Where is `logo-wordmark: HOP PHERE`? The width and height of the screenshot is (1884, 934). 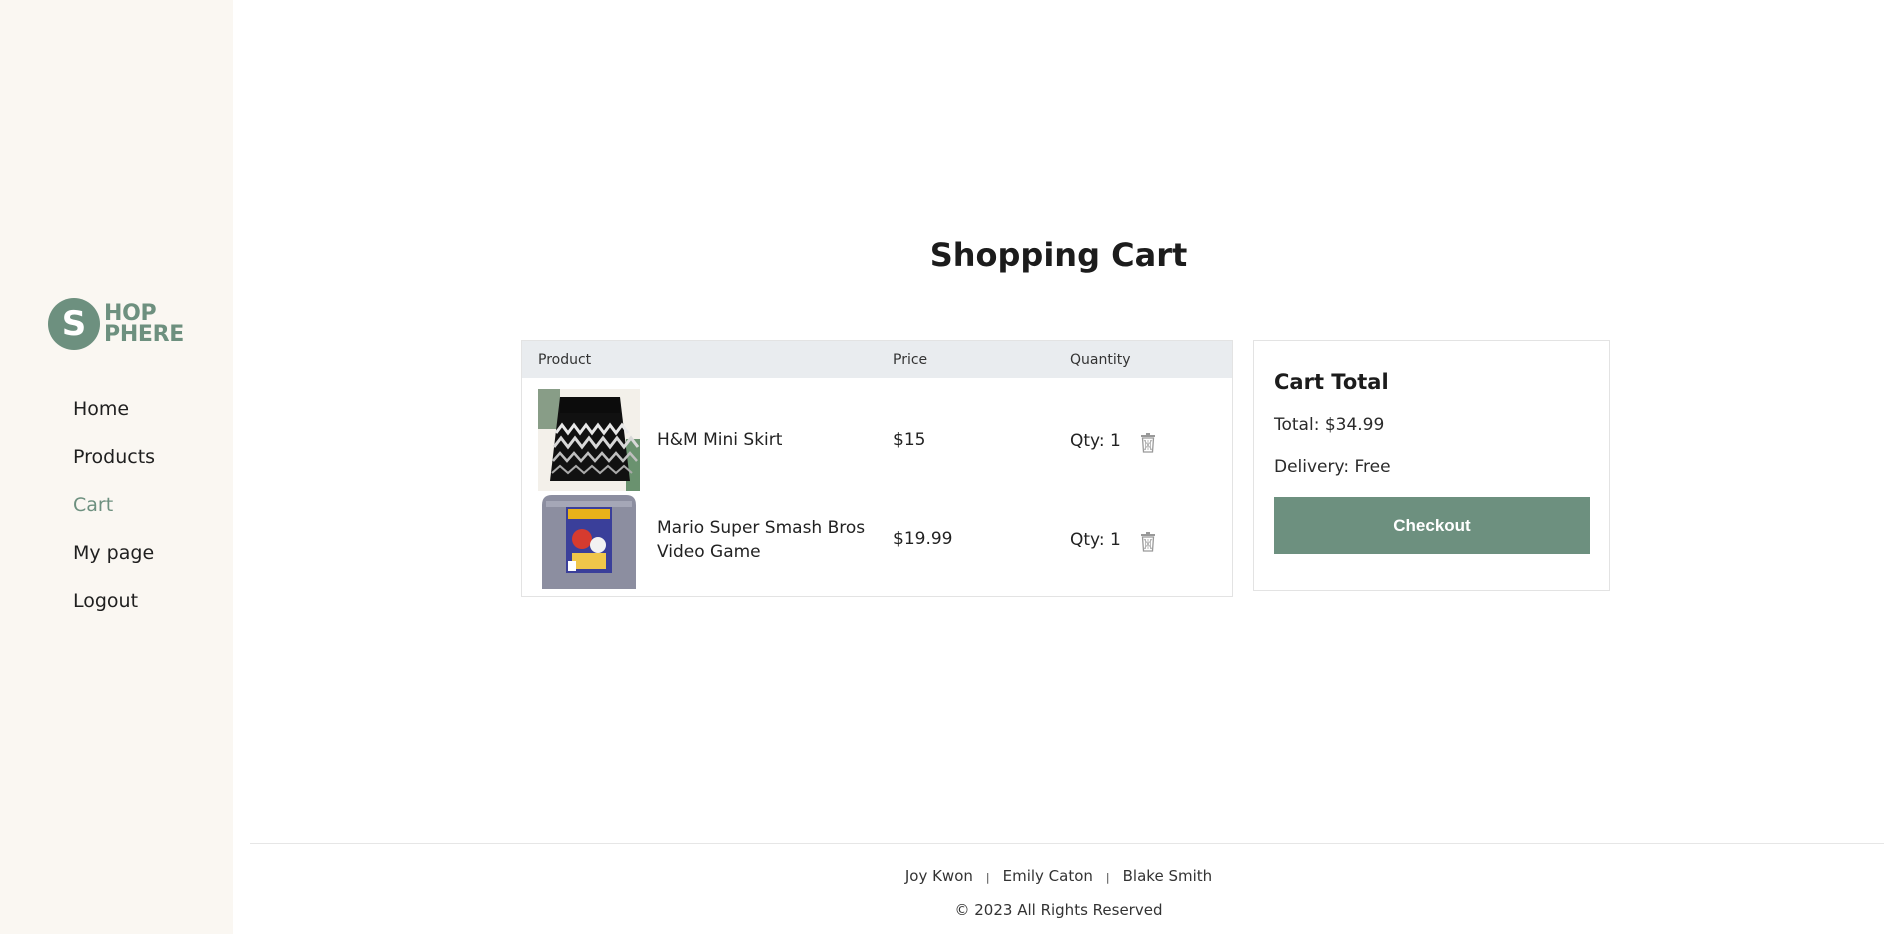
logo-wordmark: HOP PHERE is located at coordinates (144, 324).